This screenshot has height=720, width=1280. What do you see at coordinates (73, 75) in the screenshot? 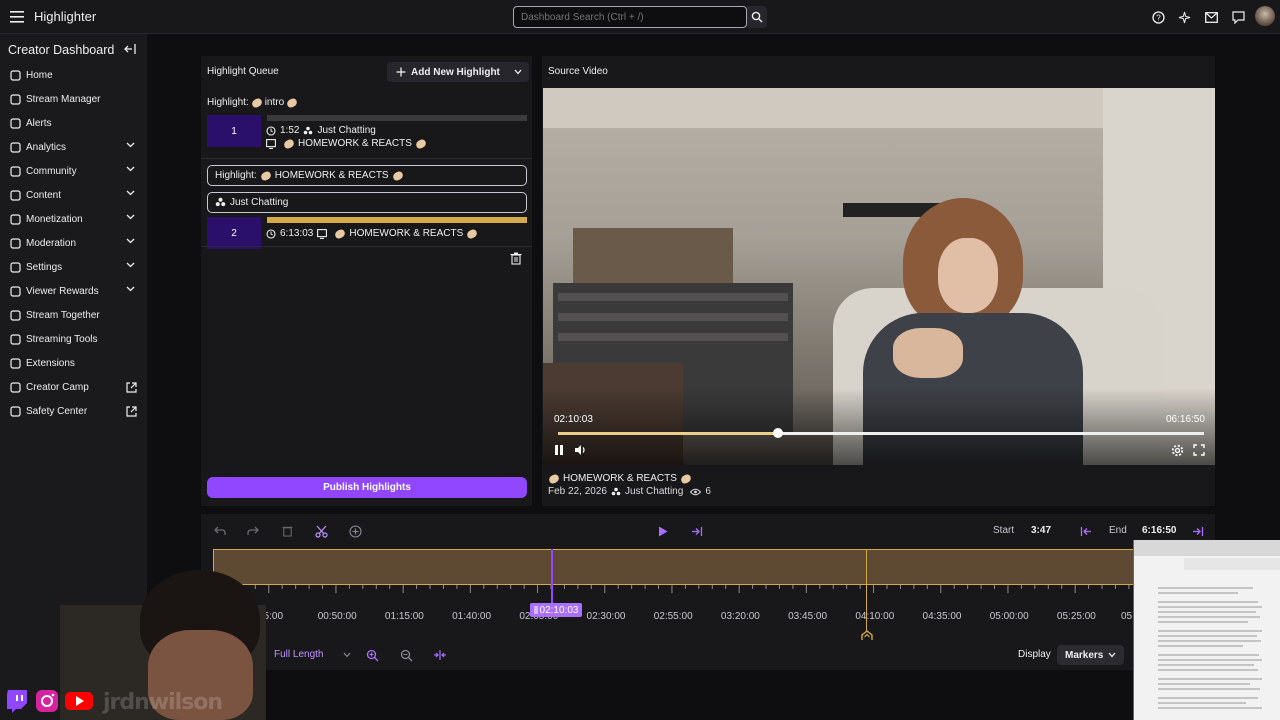
I see `sidebar-item-home: Home` at bounding box center [73, 75].